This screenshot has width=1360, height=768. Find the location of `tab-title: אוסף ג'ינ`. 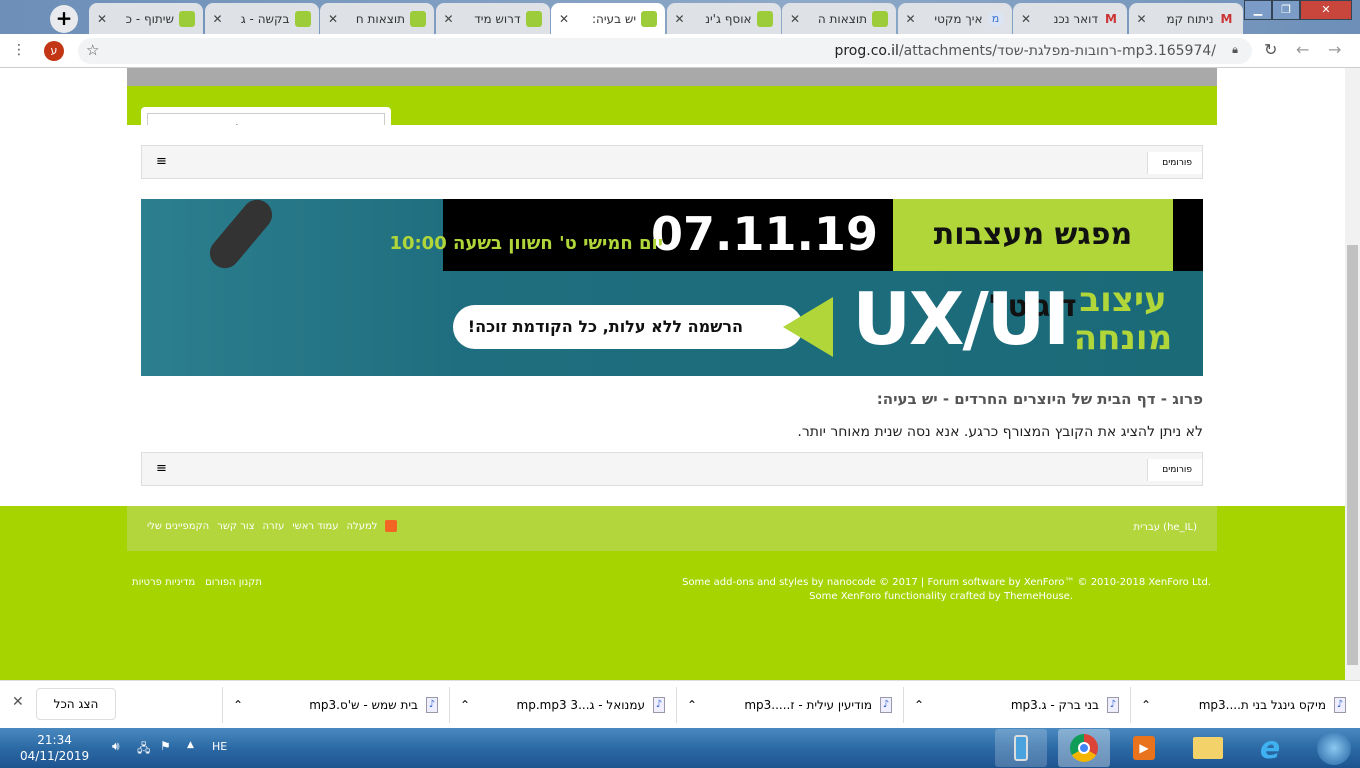

tab-title: אוסף ג'ינ is located at coordinates (728, 18).